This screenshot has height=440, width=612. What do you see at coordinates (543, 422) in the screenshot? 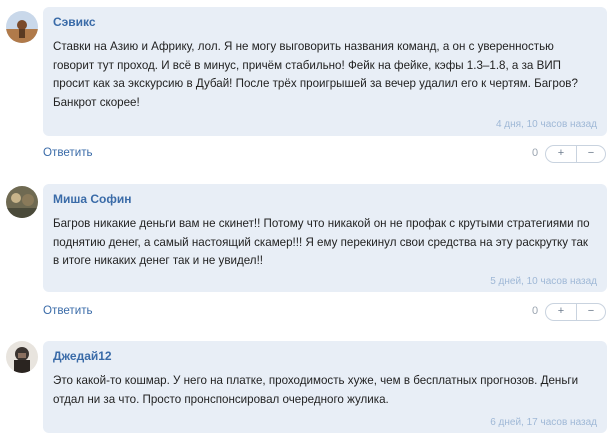
I see `comment-timestamp: 6 дней, 17 часов назад` at bounding box center [543, 422].